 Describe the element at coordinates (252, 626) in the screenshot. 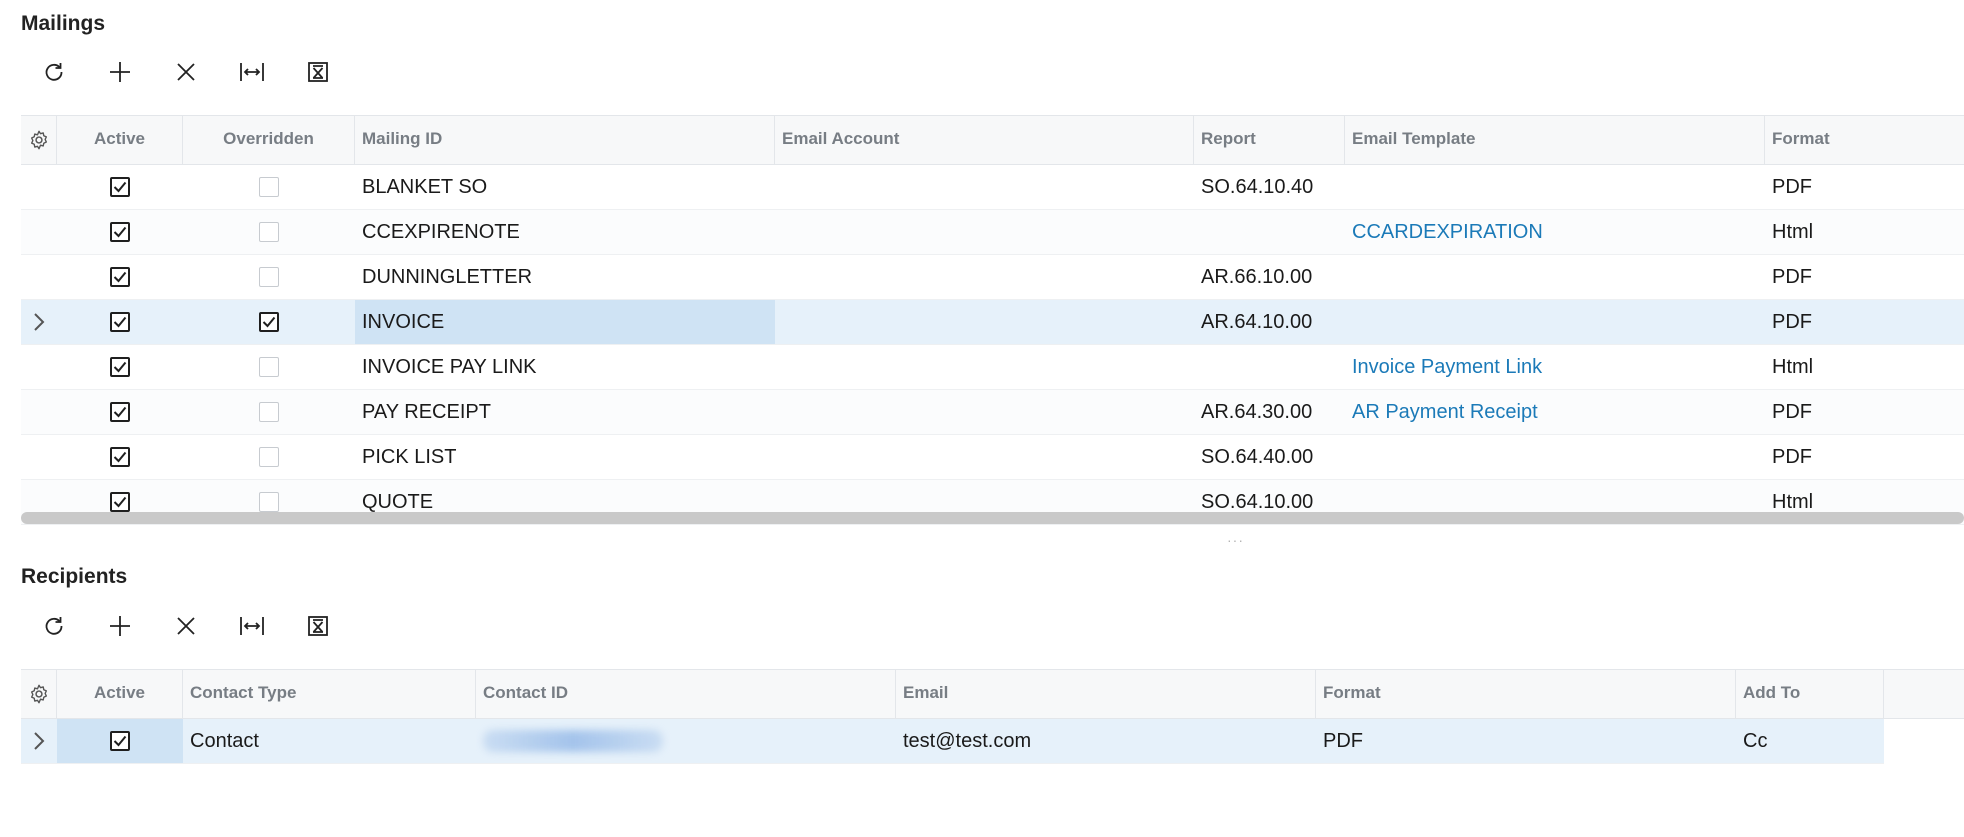

I see `recipients-fit-columns-button` at that location.